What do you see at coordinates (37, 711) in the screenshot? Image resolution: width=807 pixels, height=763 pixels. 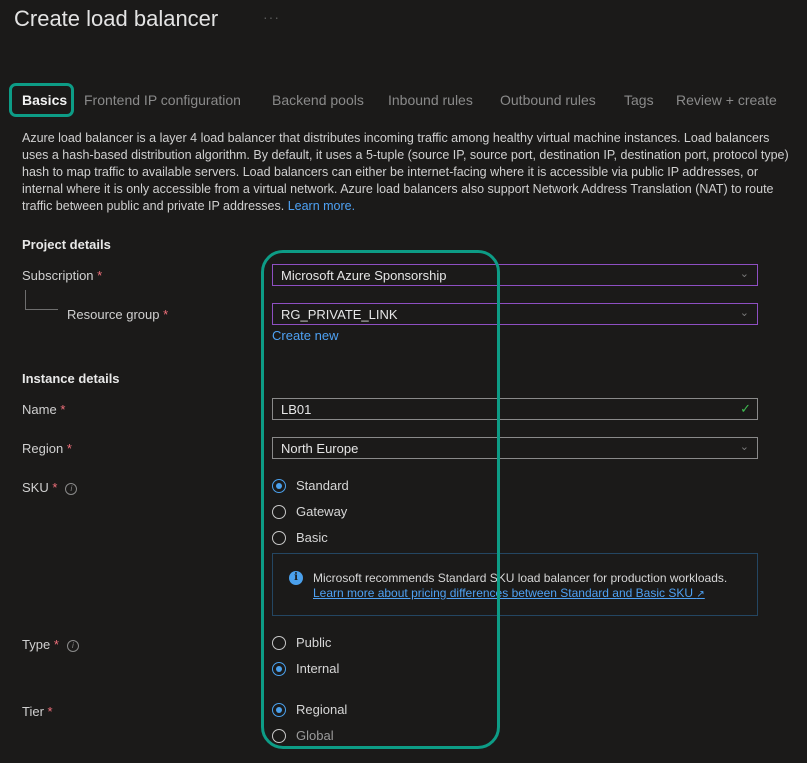 I see `tier-label: Tier *` at bounding box center [37, 711].